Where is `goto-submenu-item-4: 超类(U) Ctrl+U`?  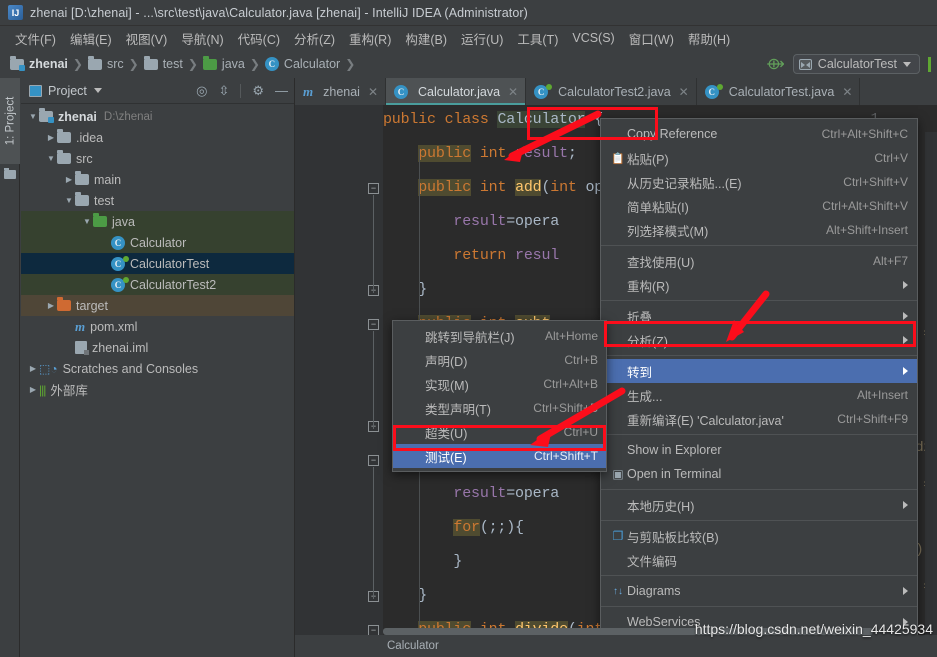
goto-submenu-item-4: 超类(U) Ctrl+U is located at coordinates (499, 432).